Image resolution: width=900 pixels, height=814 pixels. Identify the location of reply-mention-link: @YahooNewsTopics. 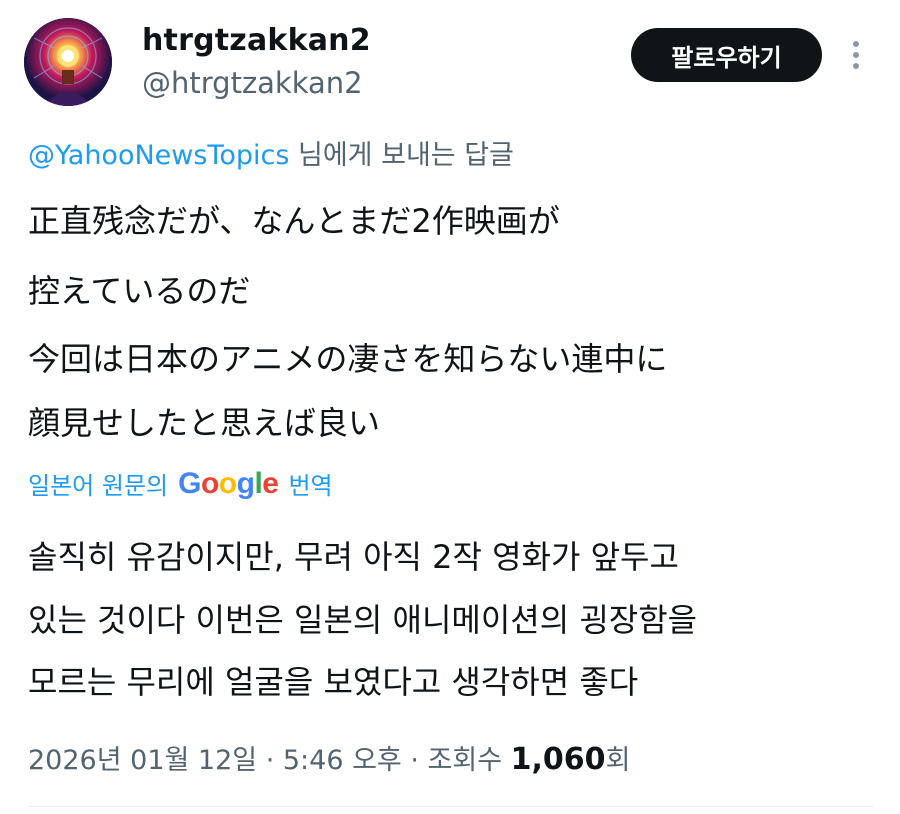
(158, 155).